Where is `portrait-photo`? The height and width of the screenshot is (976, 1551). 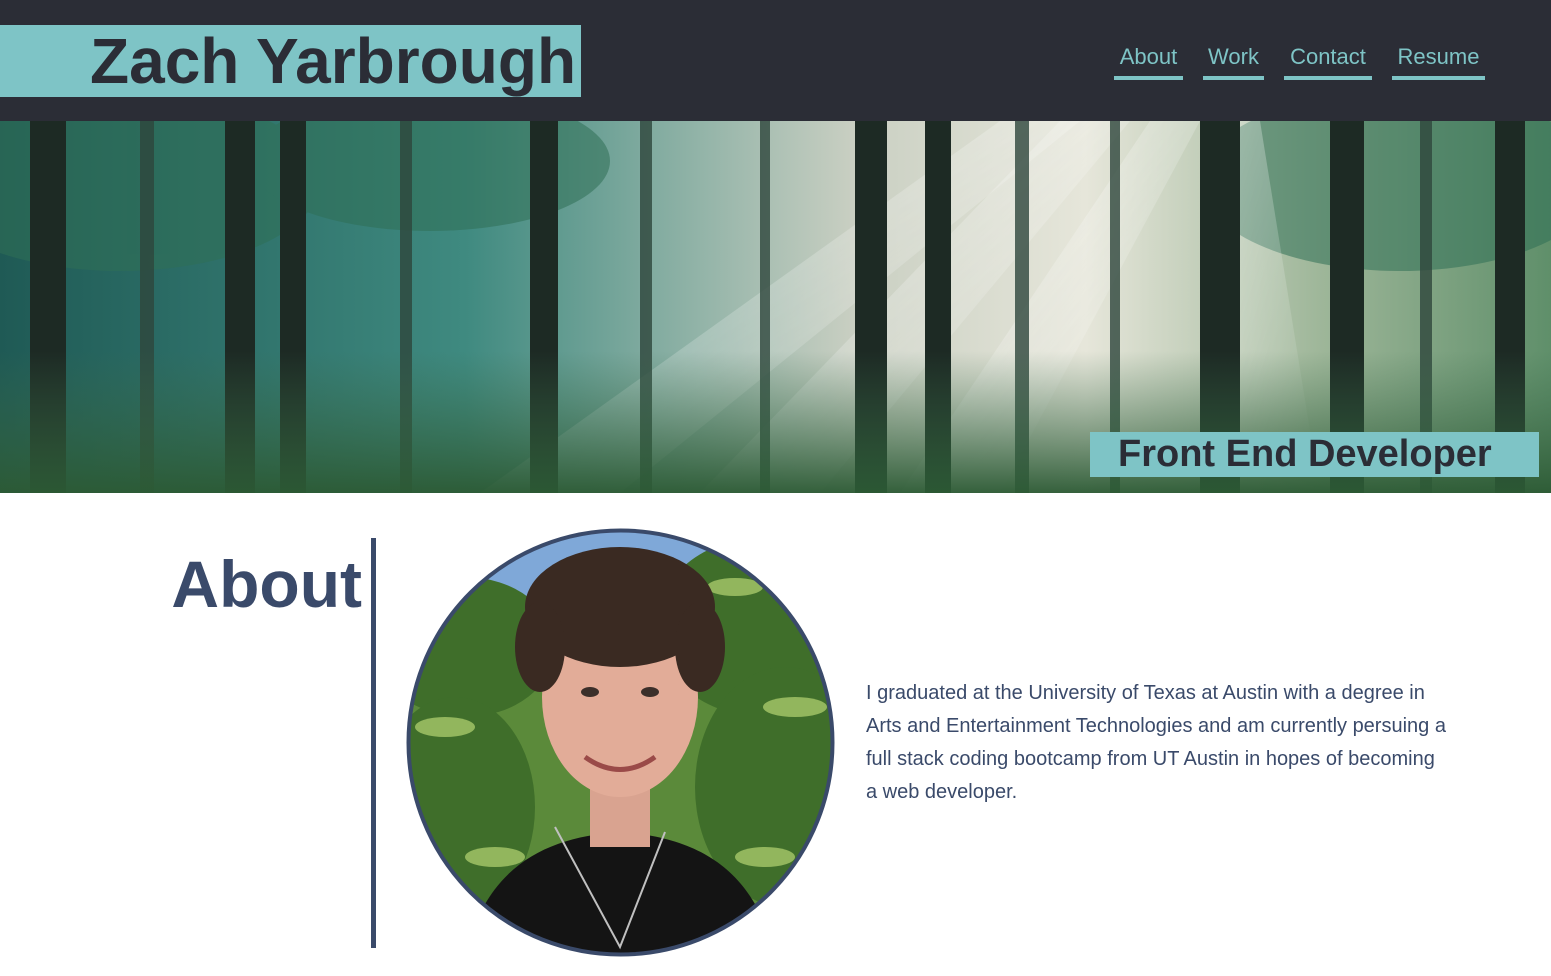 portrait-photo is located at coordinates (620, 742).